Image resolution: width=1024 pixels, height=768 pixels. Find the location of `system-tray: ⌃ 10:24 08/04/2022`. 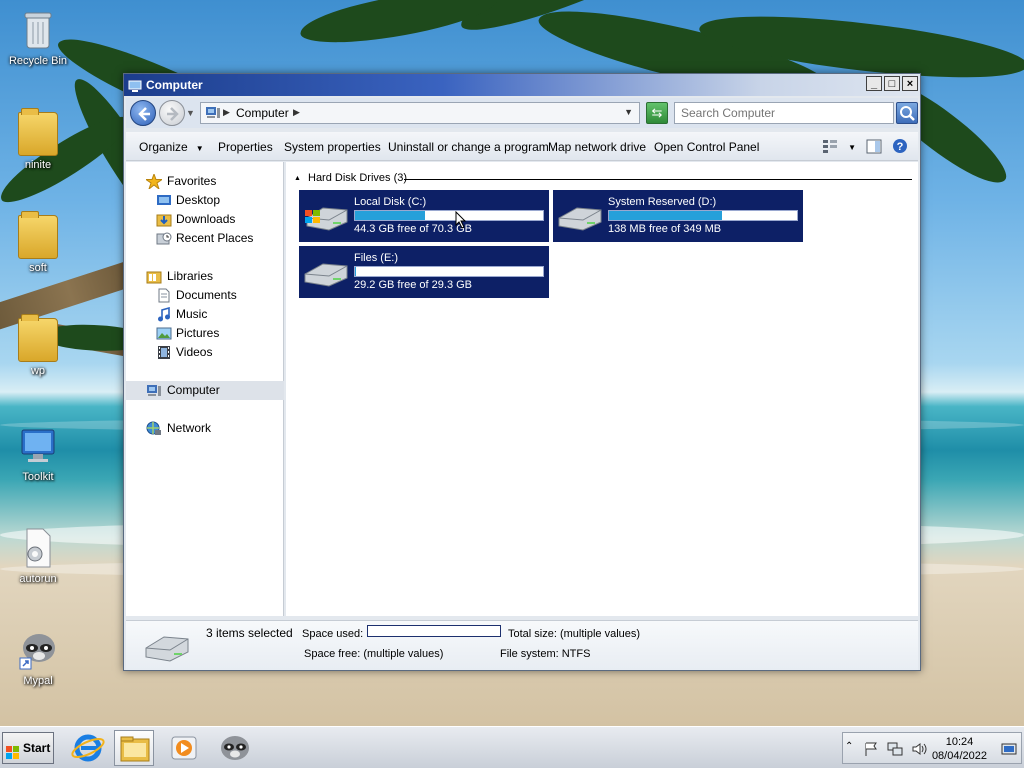

system-tray: ⌃ 10:24 08/04/2022 is located at coordinates (932, 748).